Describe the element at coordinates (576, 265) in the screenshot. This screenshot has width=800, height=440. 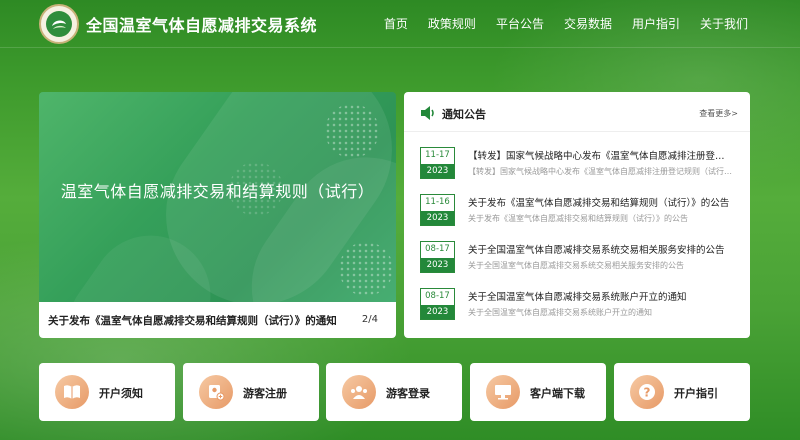
I see `notice-item-summary: 关于全国温室气体自愿减排交易系统交易相关服务安排的公告` at that location.